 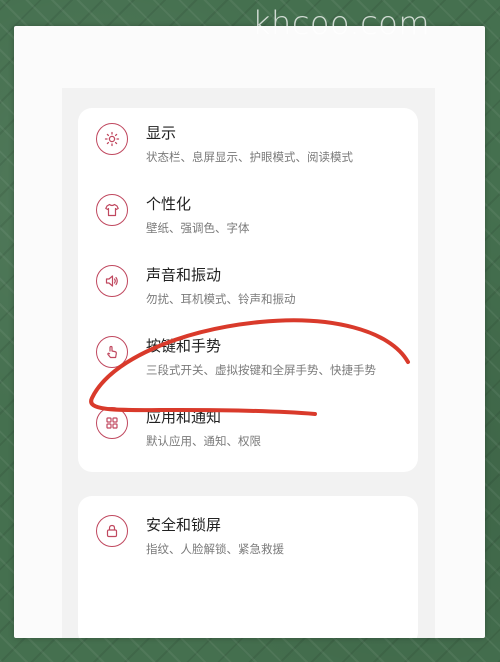 I want to click on settings-item-subtitle: 勿扰、耳机模式、铃声和振动, so click(x=221, y=299).